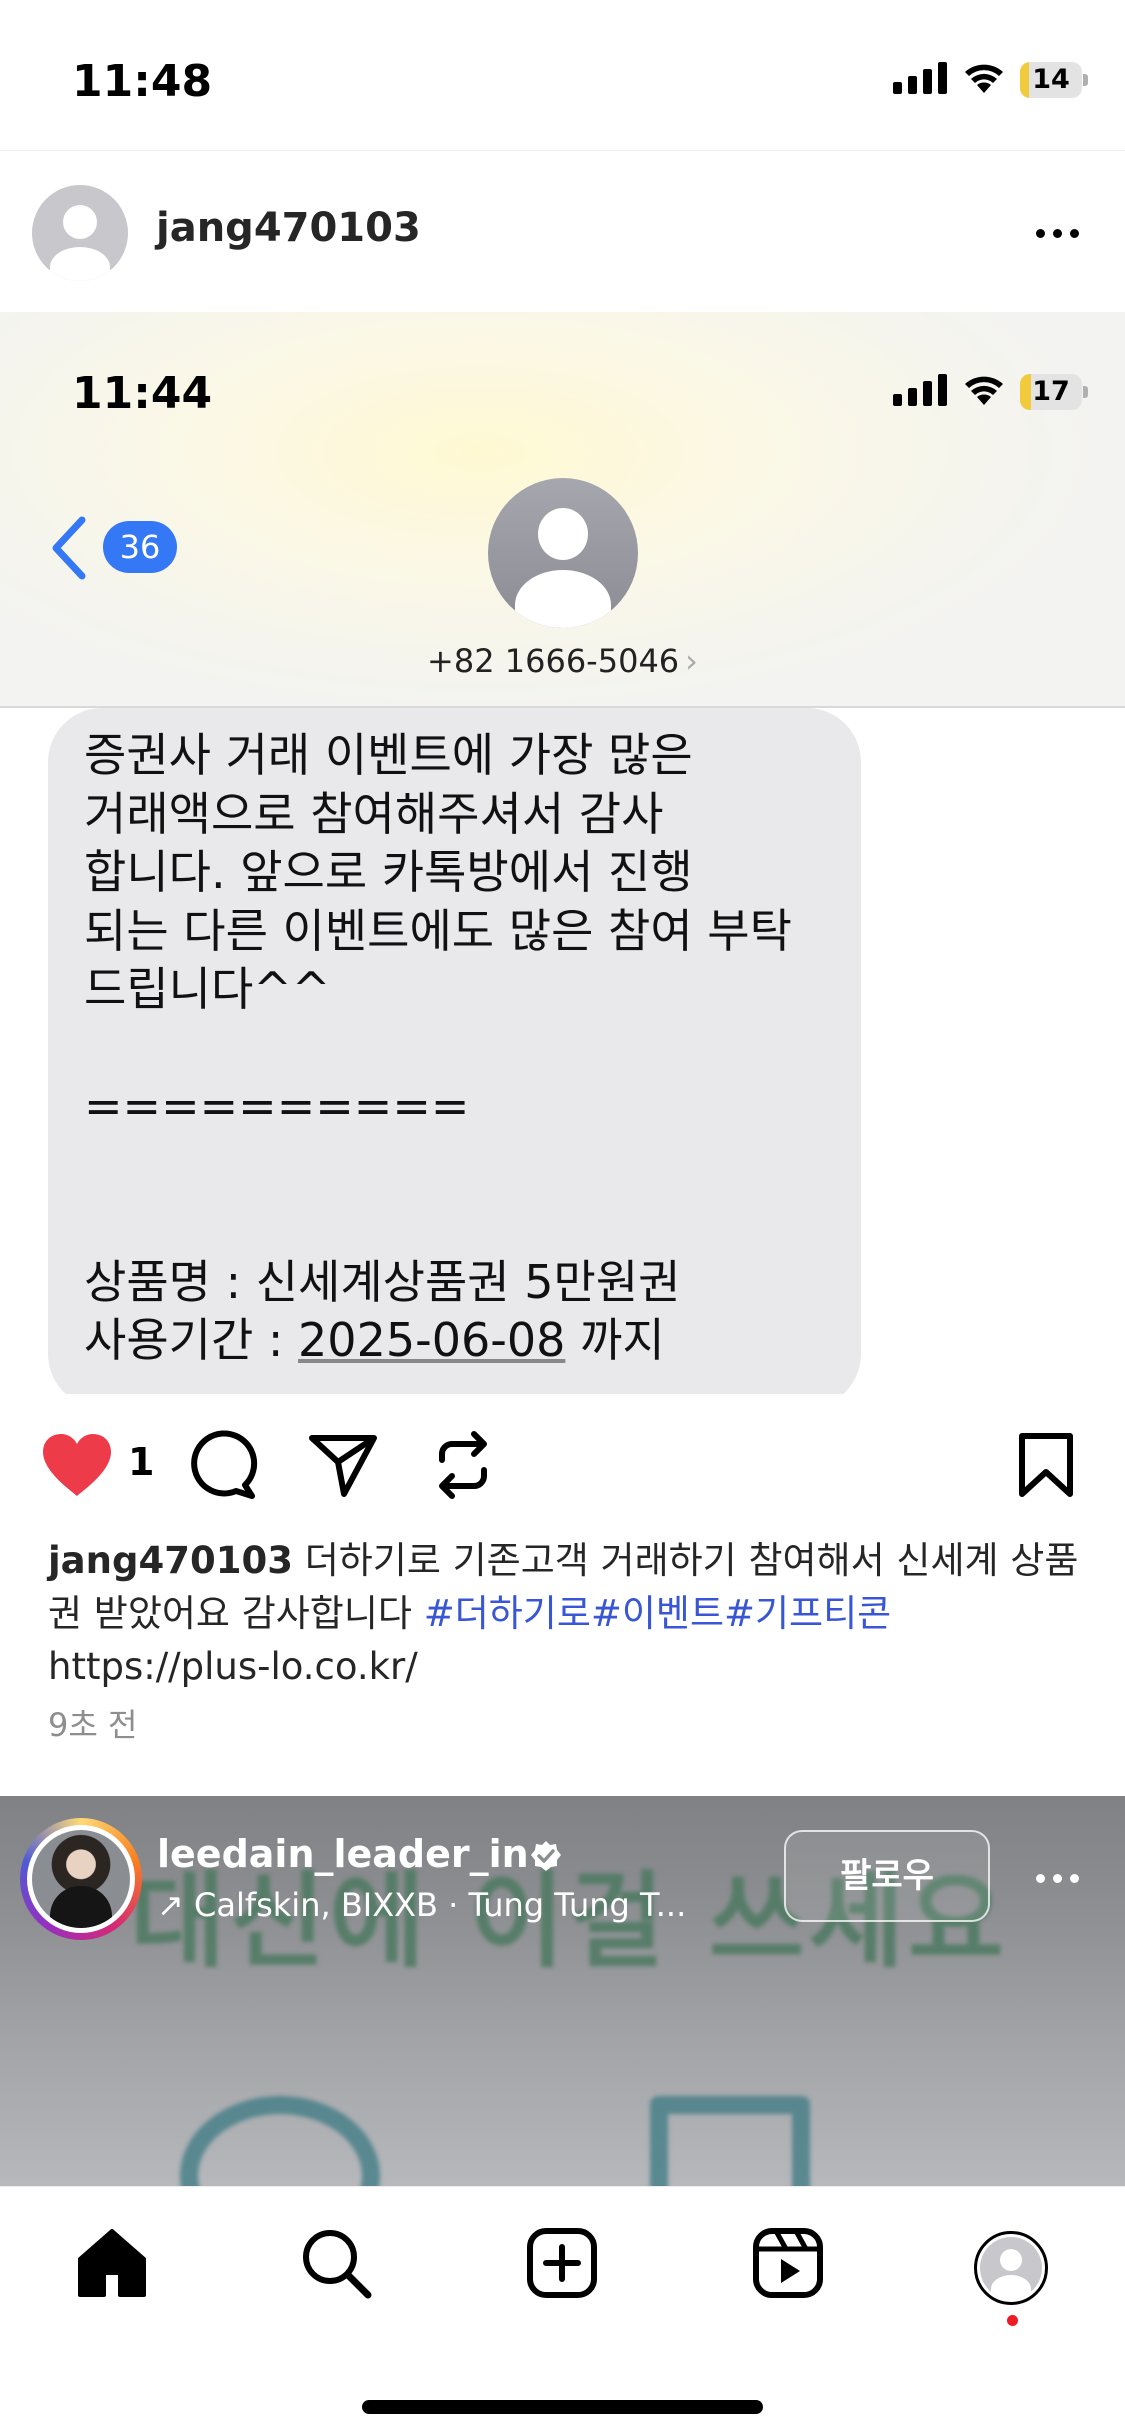 The height and width of the screenshot is (2436, 1125). I want to click on message-line: 거래액으로 참여해주셔서 감사, so click(374, 813).